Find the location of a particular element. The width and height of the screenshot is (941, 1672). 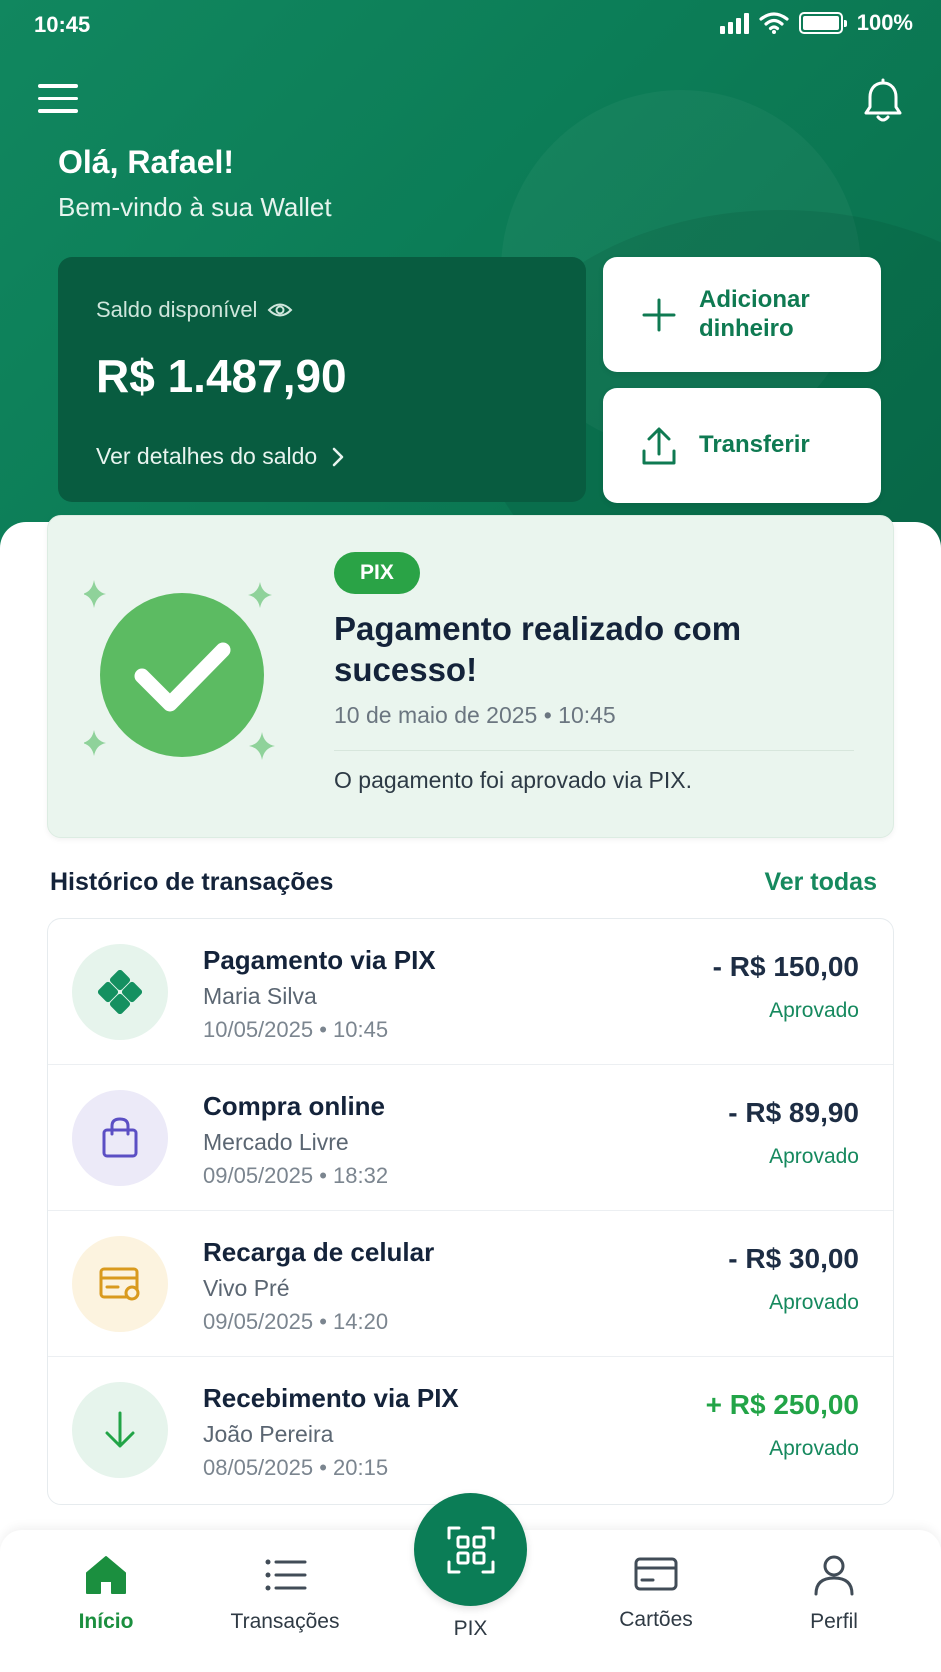

nav-item-cards: Cartões is located at coordinates (656, 1593).